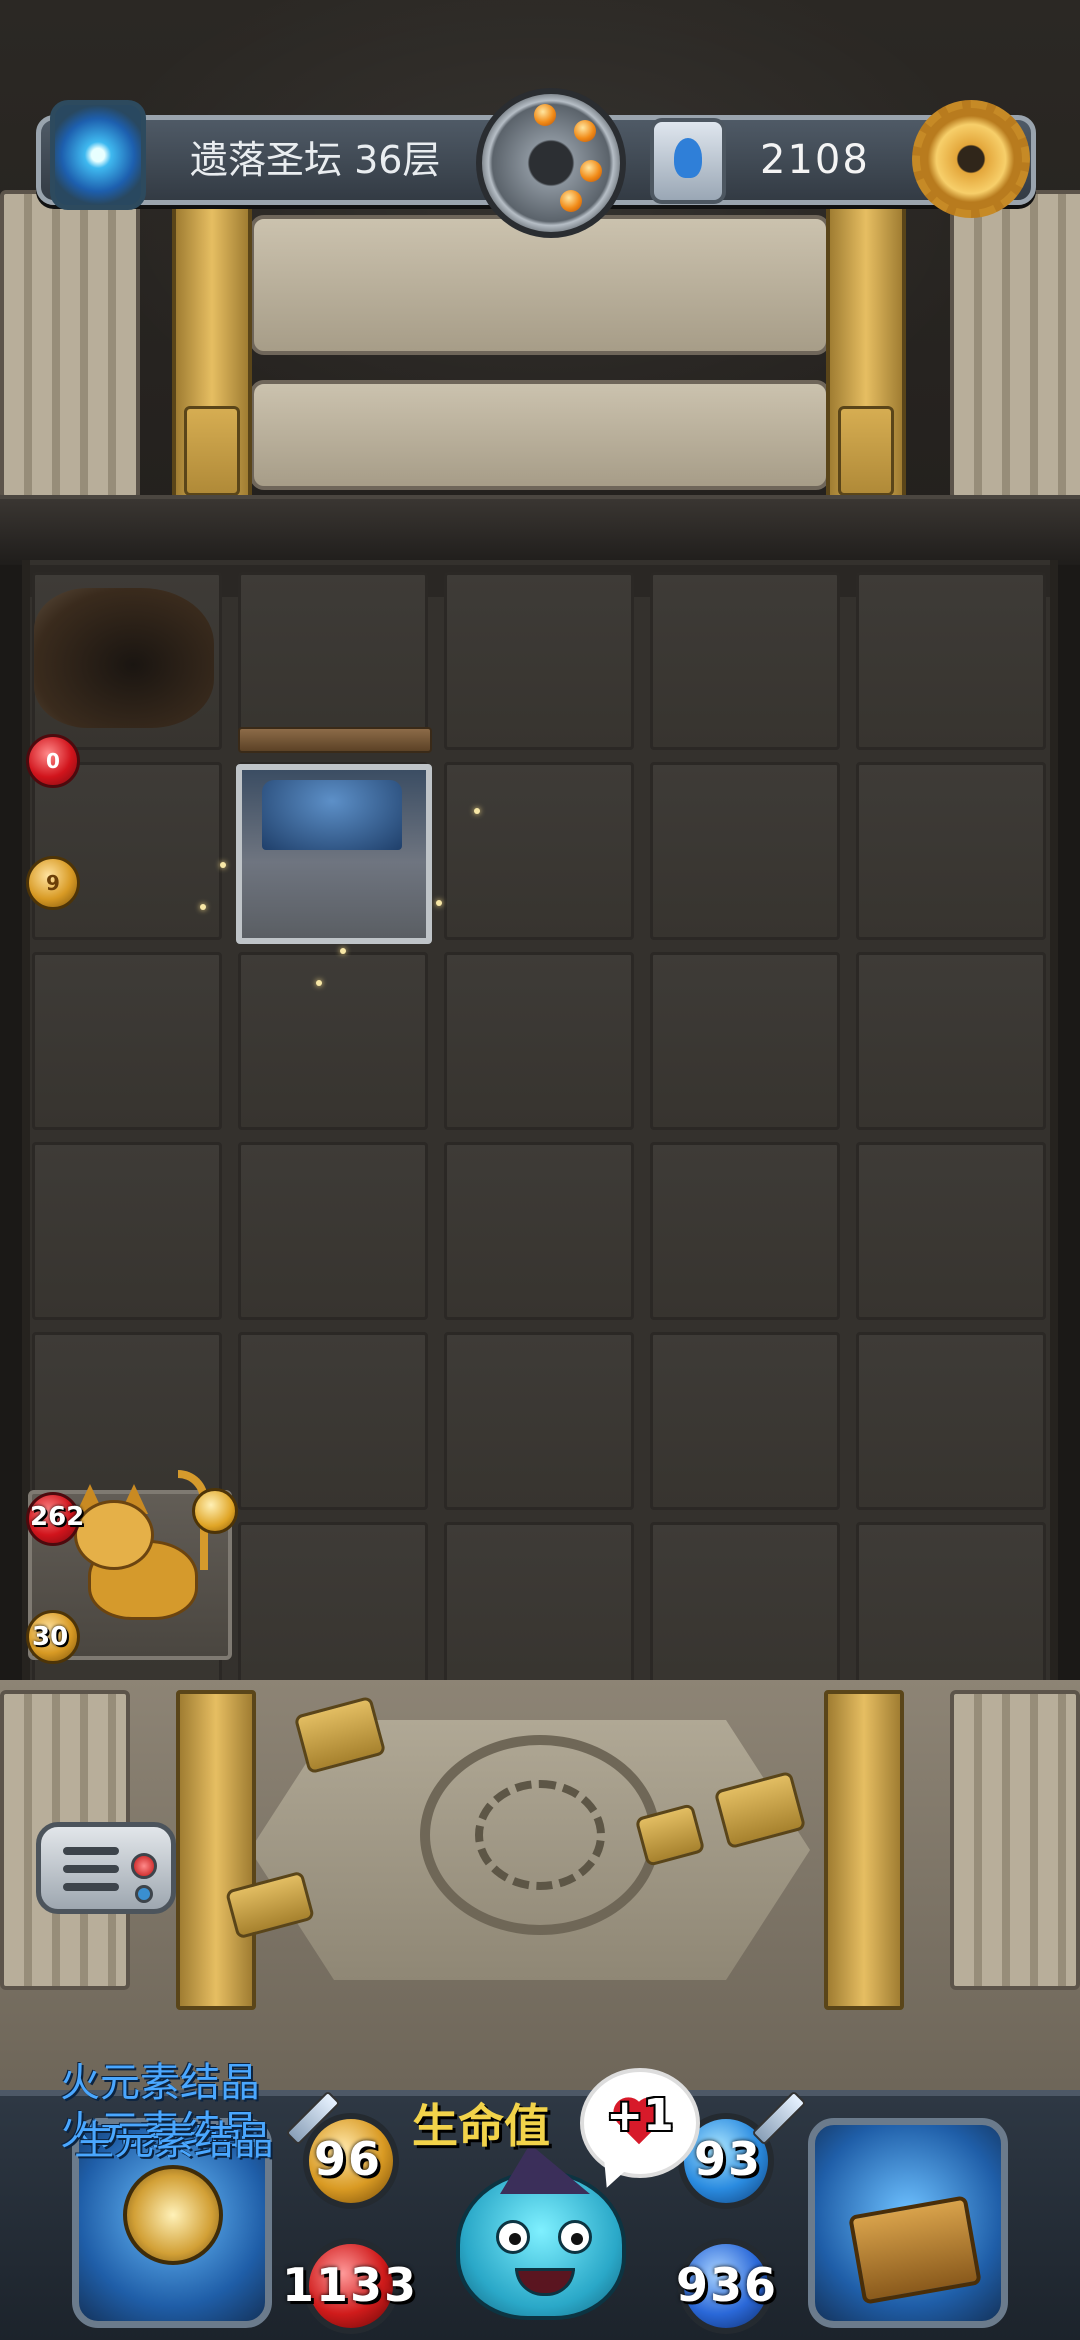 The width and height of the screenshot is (1080, 2340). What do you see at coordinates (98, 155) in the screenshot?
I see `portal-icon` at bounding box center [98, 155].